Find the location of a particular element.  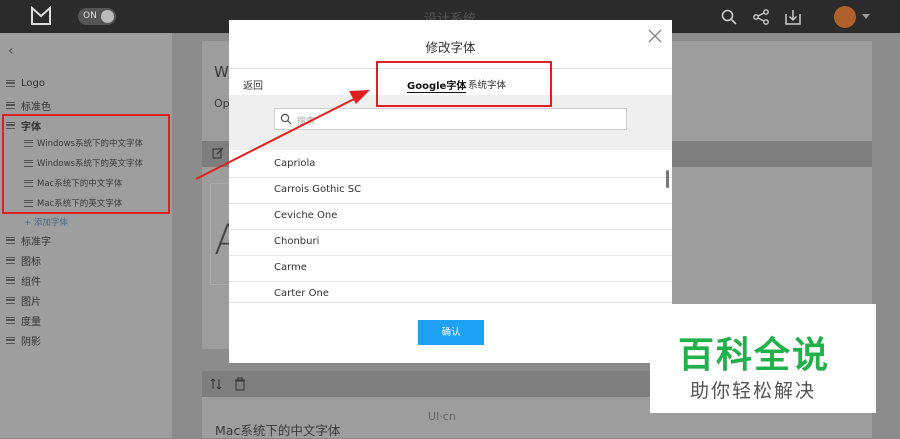

watermark-title: 百科全说 is located at coordinates (754, 355).